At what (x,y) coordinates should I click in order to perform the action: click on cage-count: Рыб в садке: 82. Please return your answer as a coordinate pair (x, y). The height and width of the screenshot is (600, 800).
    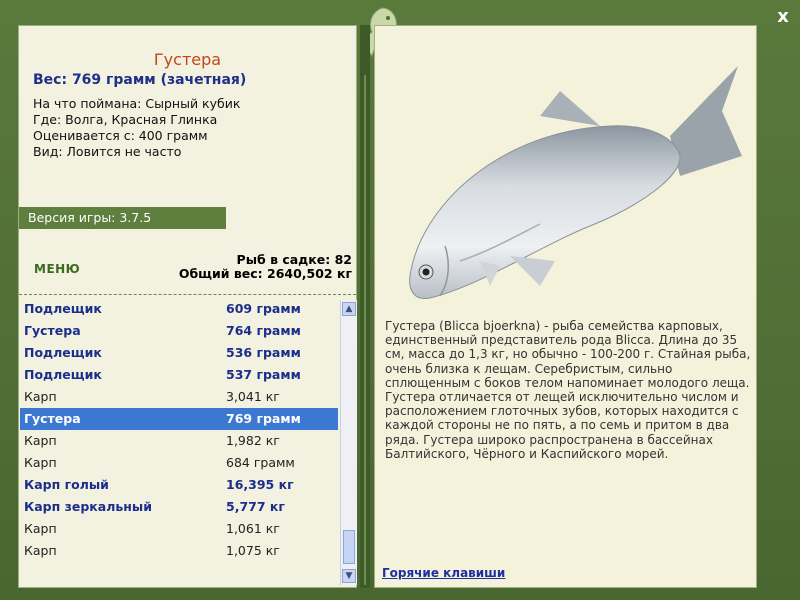
    Looking at the image, I should click on (294, 259).